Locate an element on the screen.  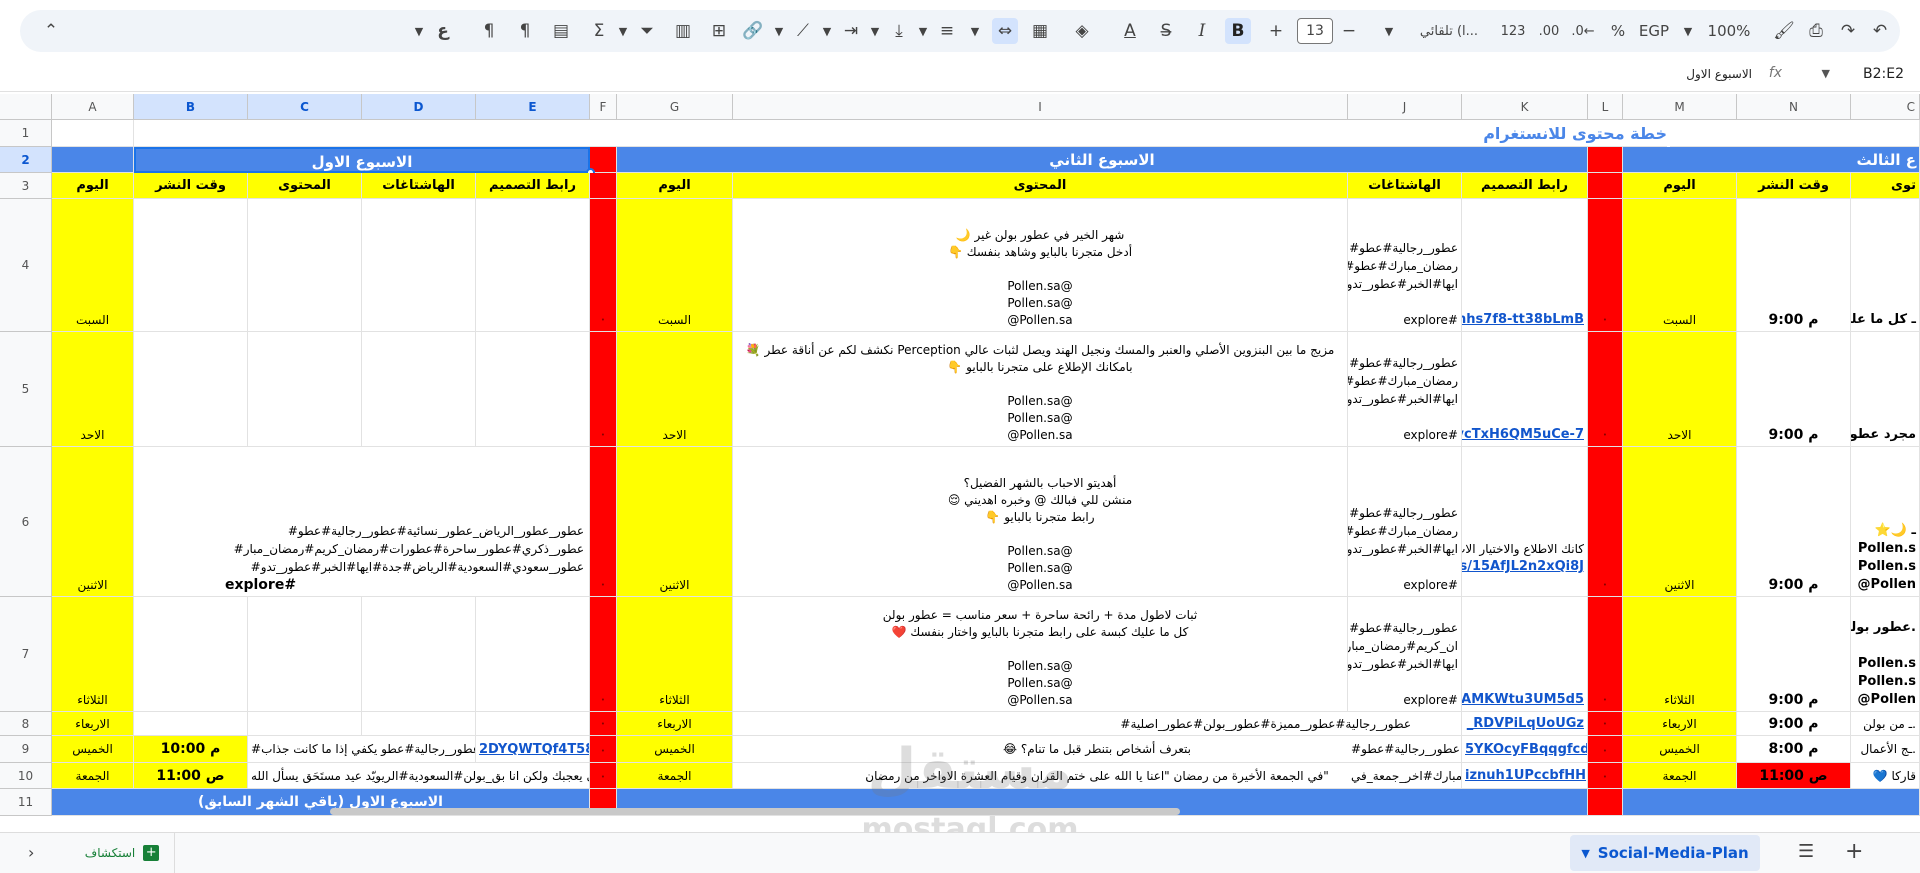
col-header-N: N is located at coordinates (1794, 107).